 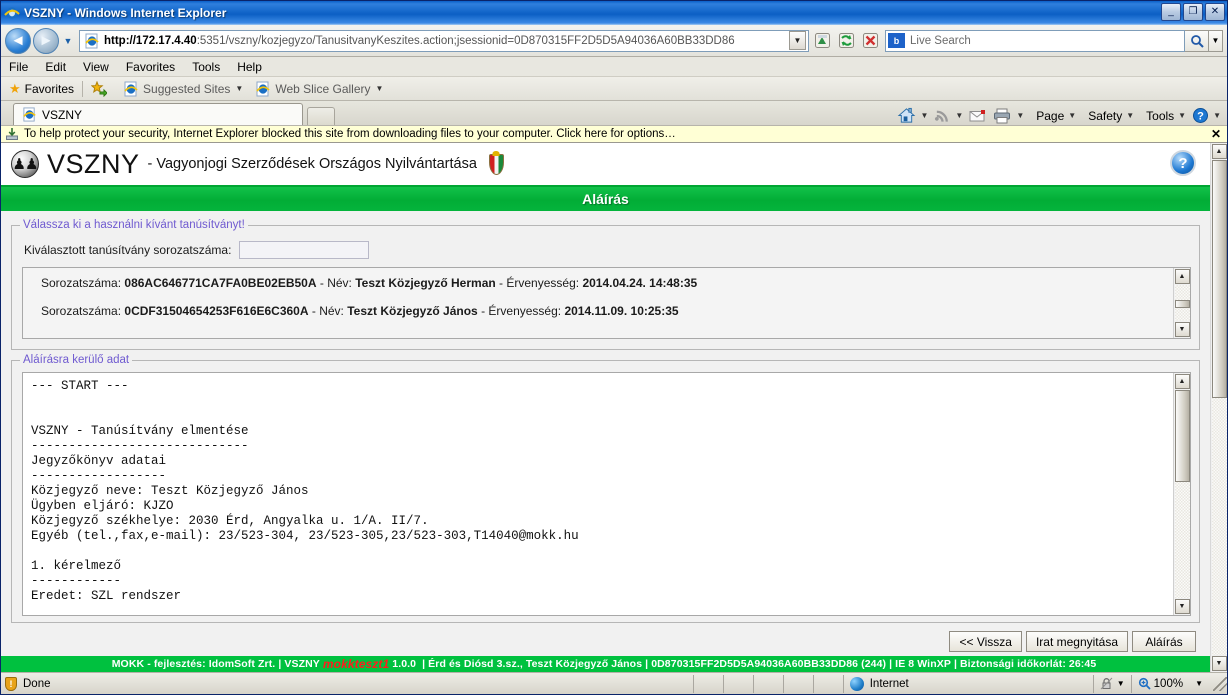 I want to click on favorites-button-label: Favorites, so click(x=49, y=89).